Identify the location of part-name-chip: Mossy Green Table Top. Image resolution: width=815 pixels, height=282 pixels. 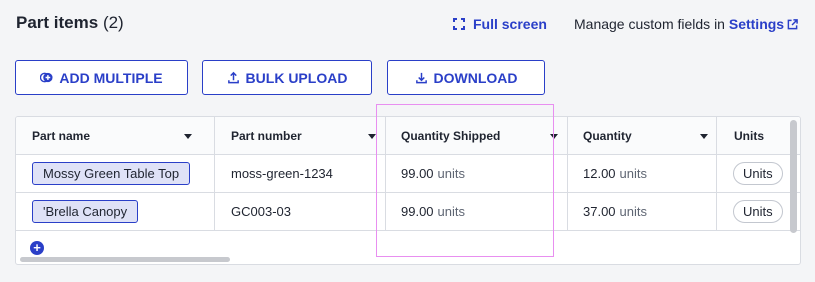
(111, 173).